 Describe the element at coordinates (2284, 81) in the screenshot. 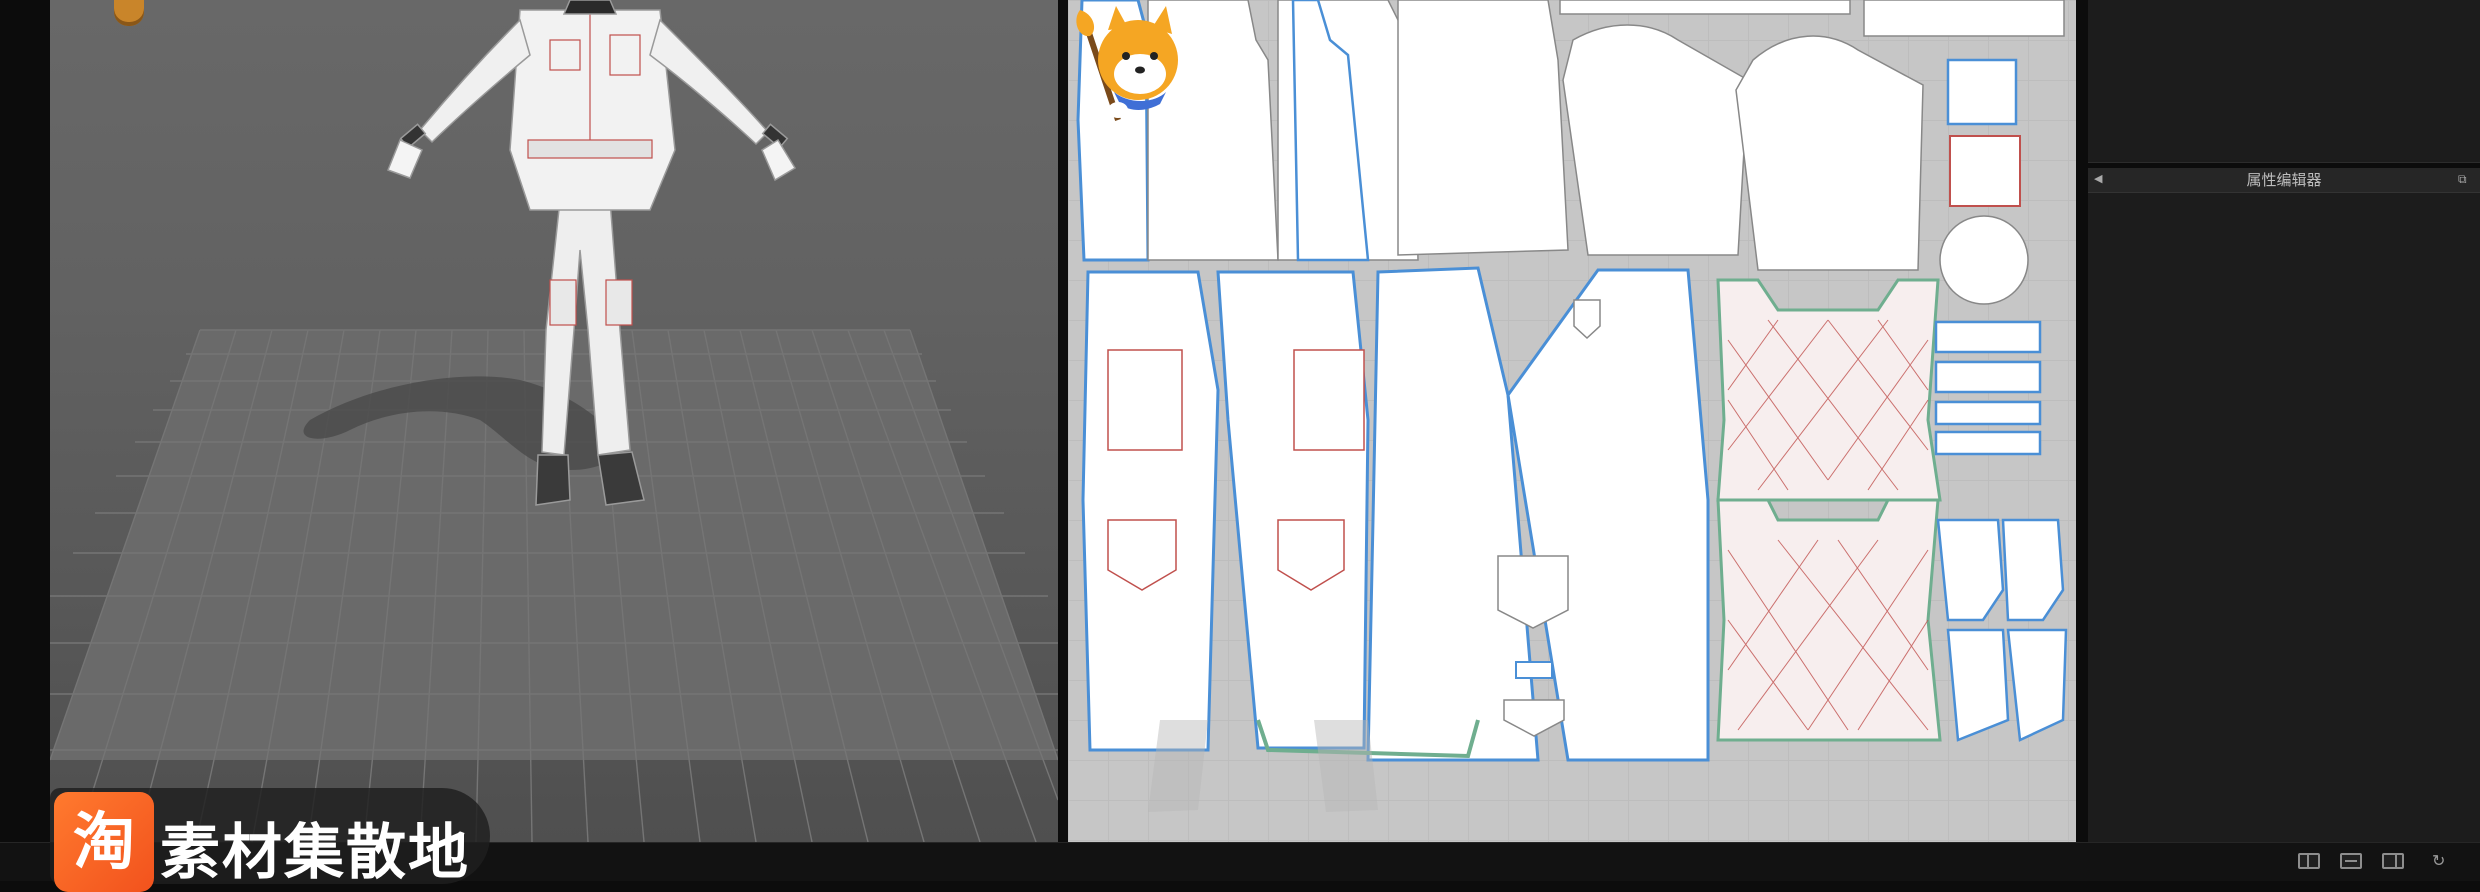

I see `object-browser-panel` at that location.